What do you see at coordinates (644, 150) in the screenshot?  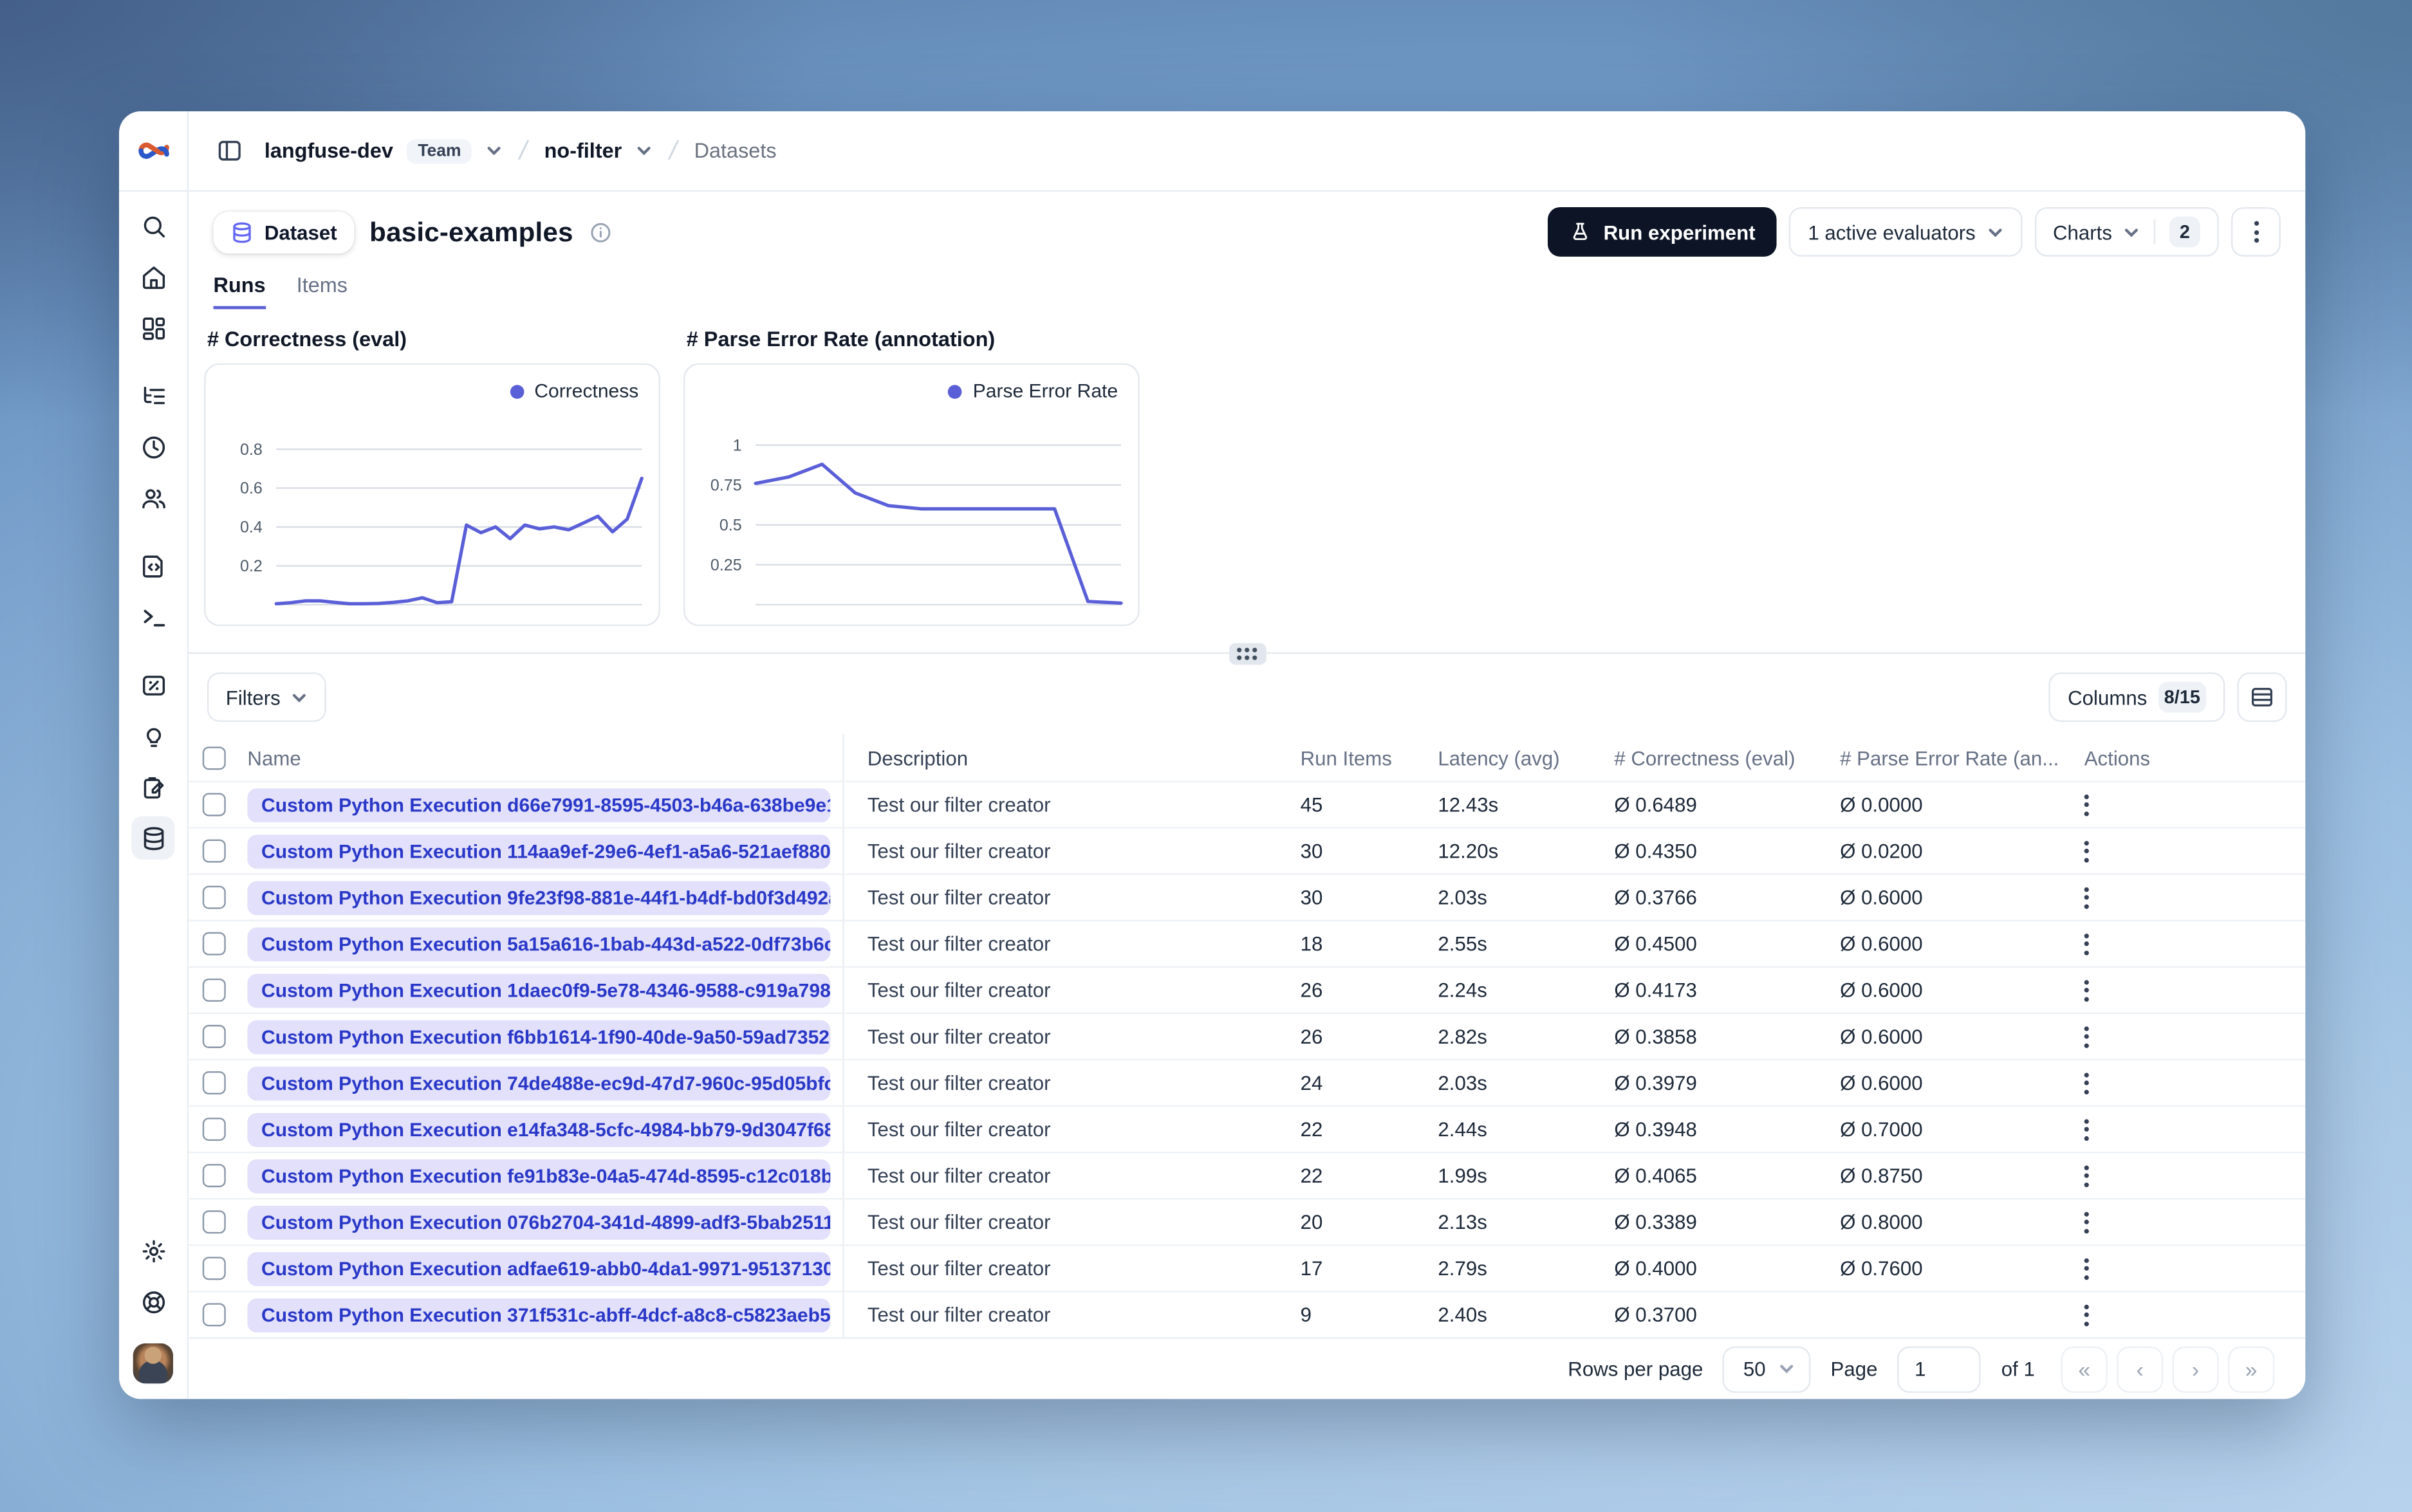 I see `project-chevron-down-icon` at bounding box center [644, 150].